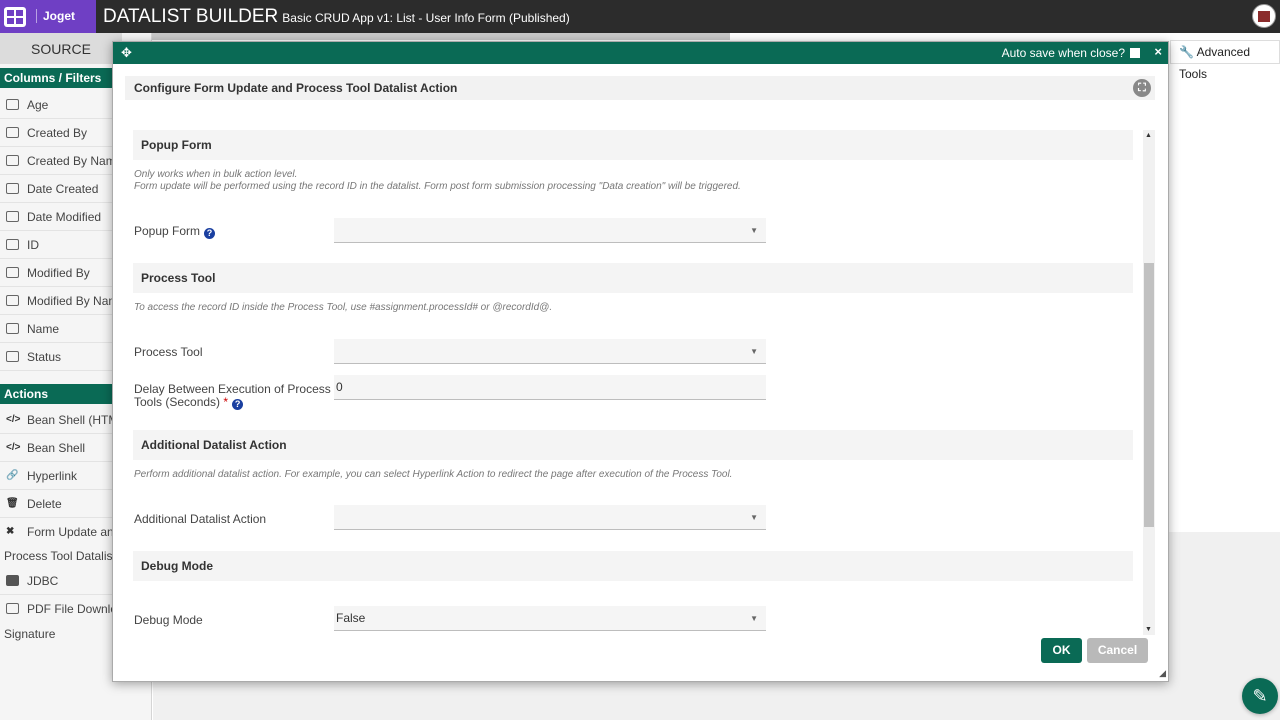 The width and height of the screenshot is (1280, 720). What do you see at coordinates (65, 556) in the screenshot?
I see `action-item-form-update-cont: Process Tool Datalist A` at bounding box center [65, 556].